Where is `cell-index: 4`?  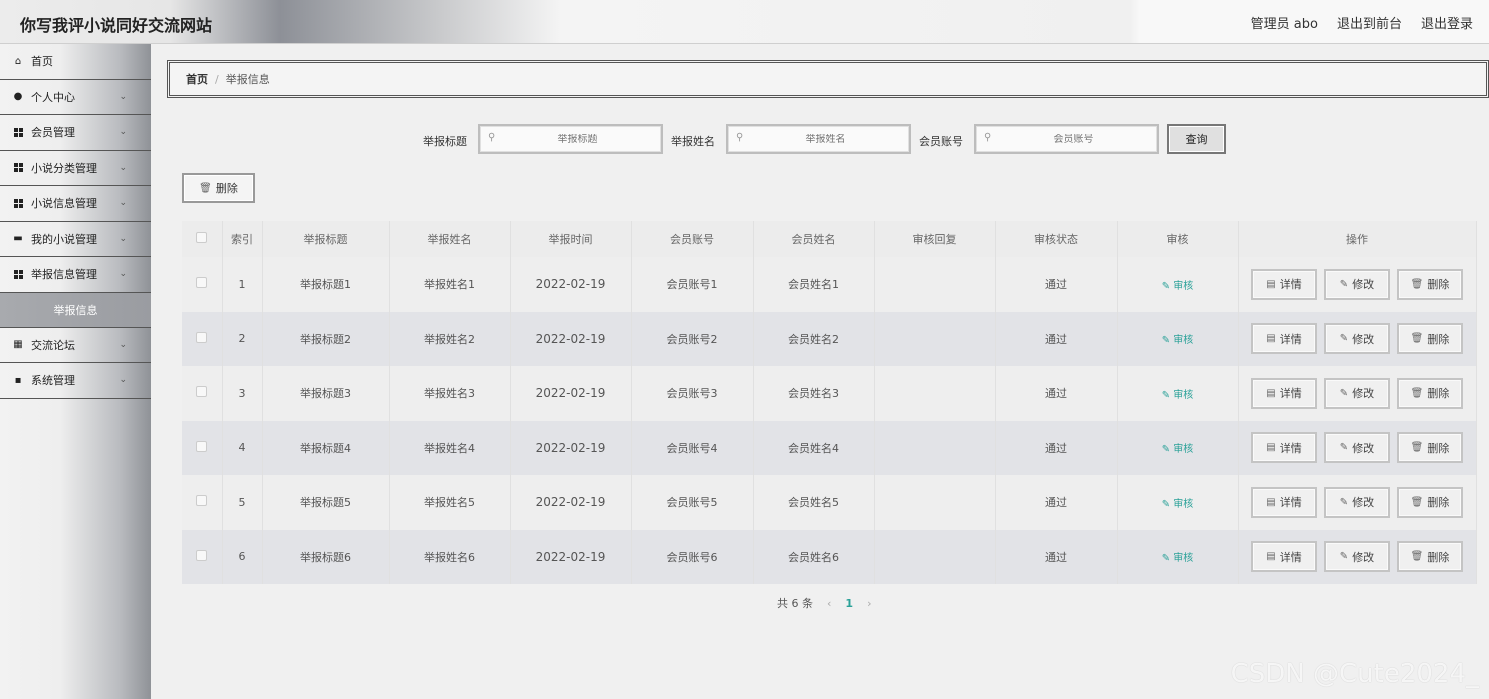
cell-index: 4 is located at coordinates (242, 447).